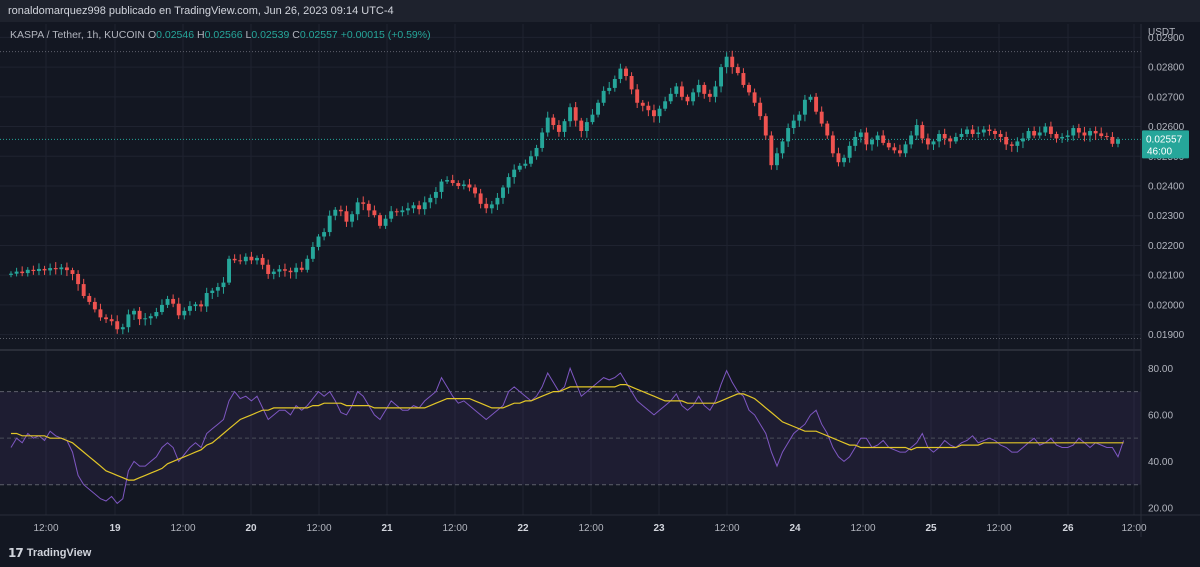 This screenshot has height=567, width=1200. Describe the element at coordinates (385, 35) in the screenshot. I see `change-value: +0.00015 (+0.59%)` at that location.